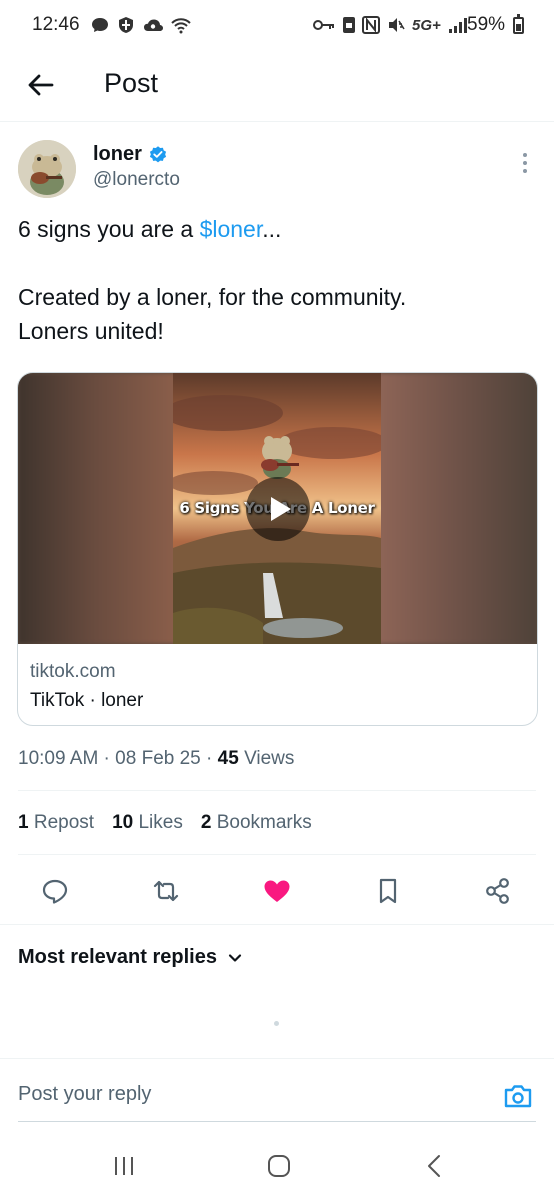 The width and height of the screenshot is (554, 1200). Describe the element at coordinates (269, 758) in the screenshot. I see `views-label: Views` at that location.